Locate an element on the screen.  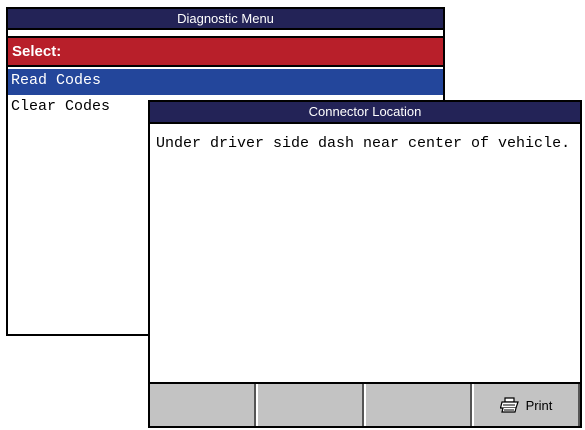
diagnostic-menu-title: Diagnostic Menu is located at coordinates (225, 19).